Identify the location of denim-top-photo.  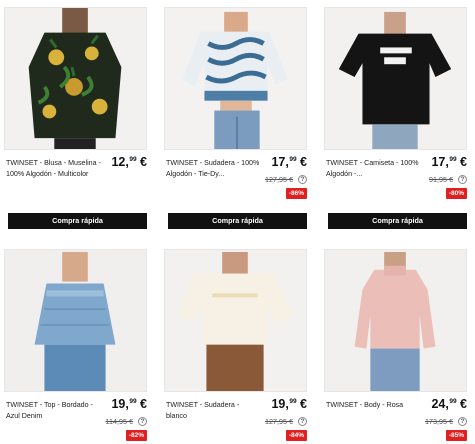
(75, 320).